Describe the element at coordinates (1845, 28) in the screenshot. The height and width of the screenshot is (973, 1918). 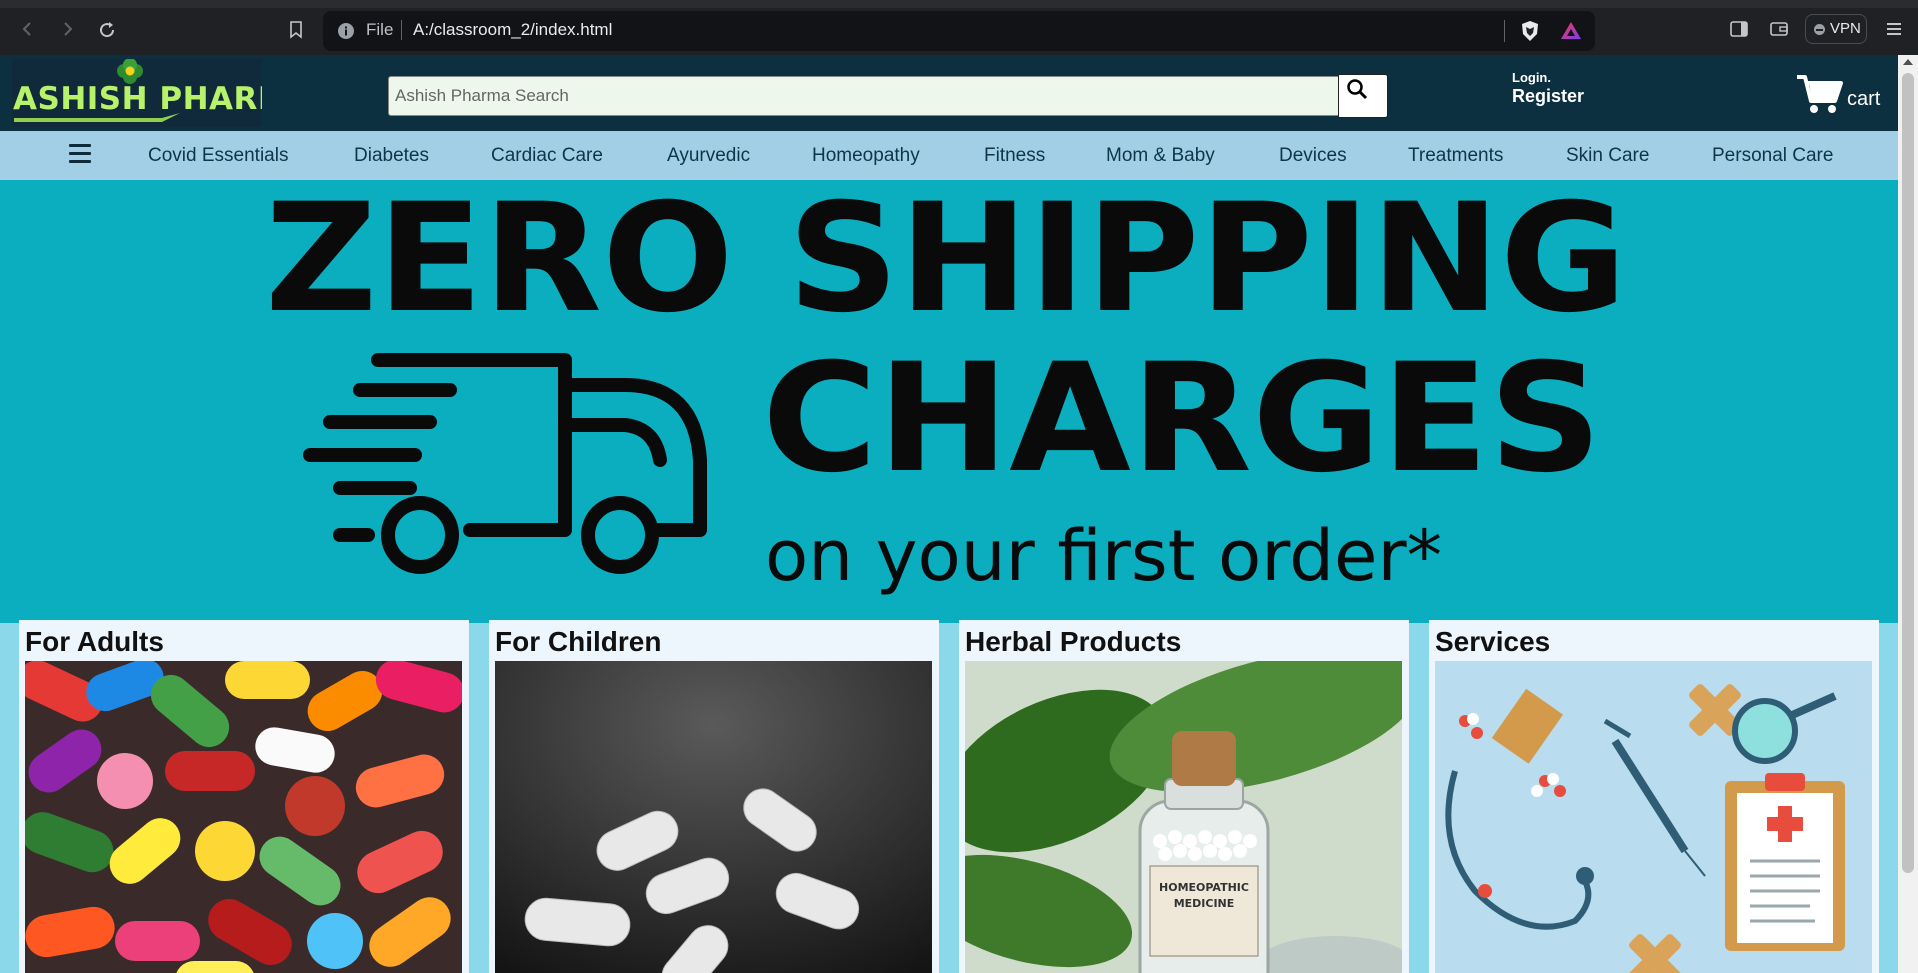
I see `vpn-label: VPN` at that location.